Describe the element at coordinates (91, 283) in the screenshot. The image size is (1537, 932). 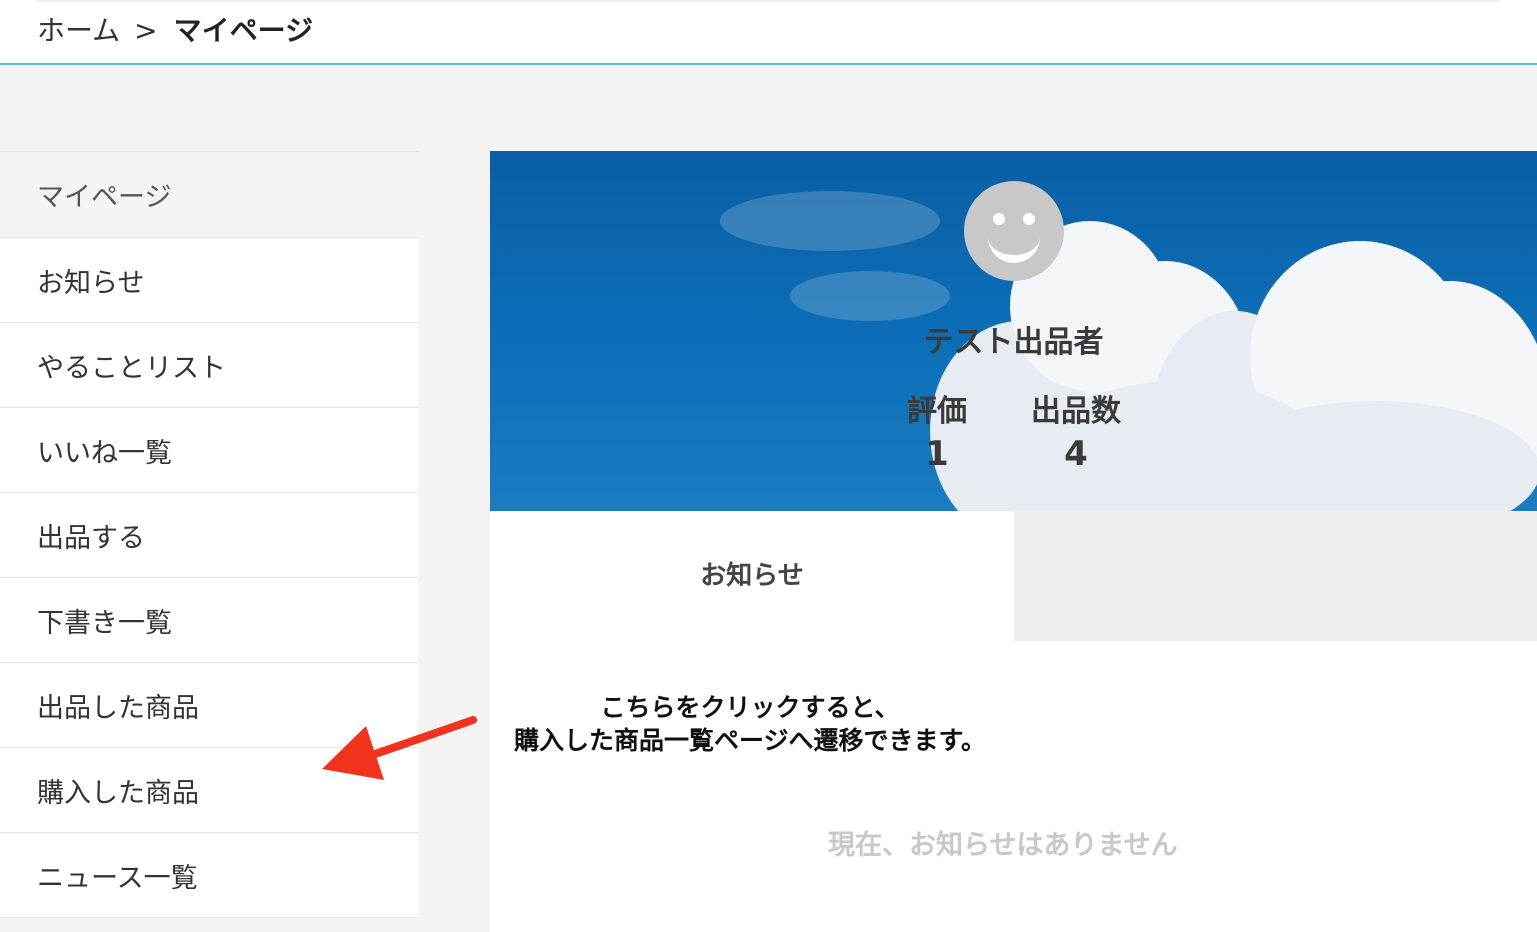
I see `sidebar-item-label: お知らせ` at that location.